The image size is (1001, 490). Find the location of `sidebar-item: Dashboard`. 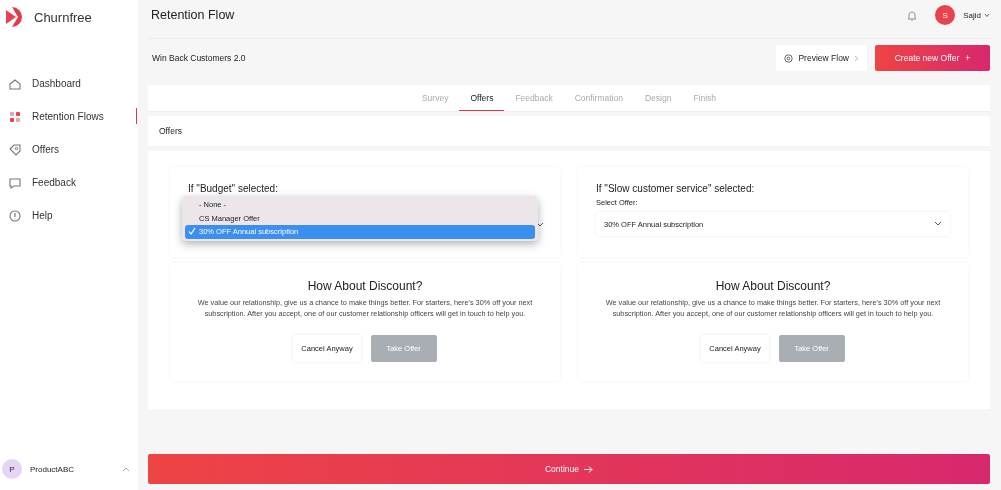

sidebar-item: Dashboard is located at coordinates (69, 83).